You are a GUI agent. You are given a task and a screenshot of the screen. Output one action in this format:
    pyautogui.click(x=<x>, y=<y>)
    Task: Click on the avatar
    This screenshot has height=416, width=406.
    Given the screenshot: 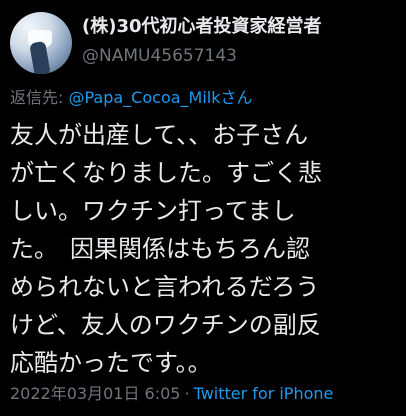 What is the action you would take?
    pyautogui.click(x=41, y=43)
    